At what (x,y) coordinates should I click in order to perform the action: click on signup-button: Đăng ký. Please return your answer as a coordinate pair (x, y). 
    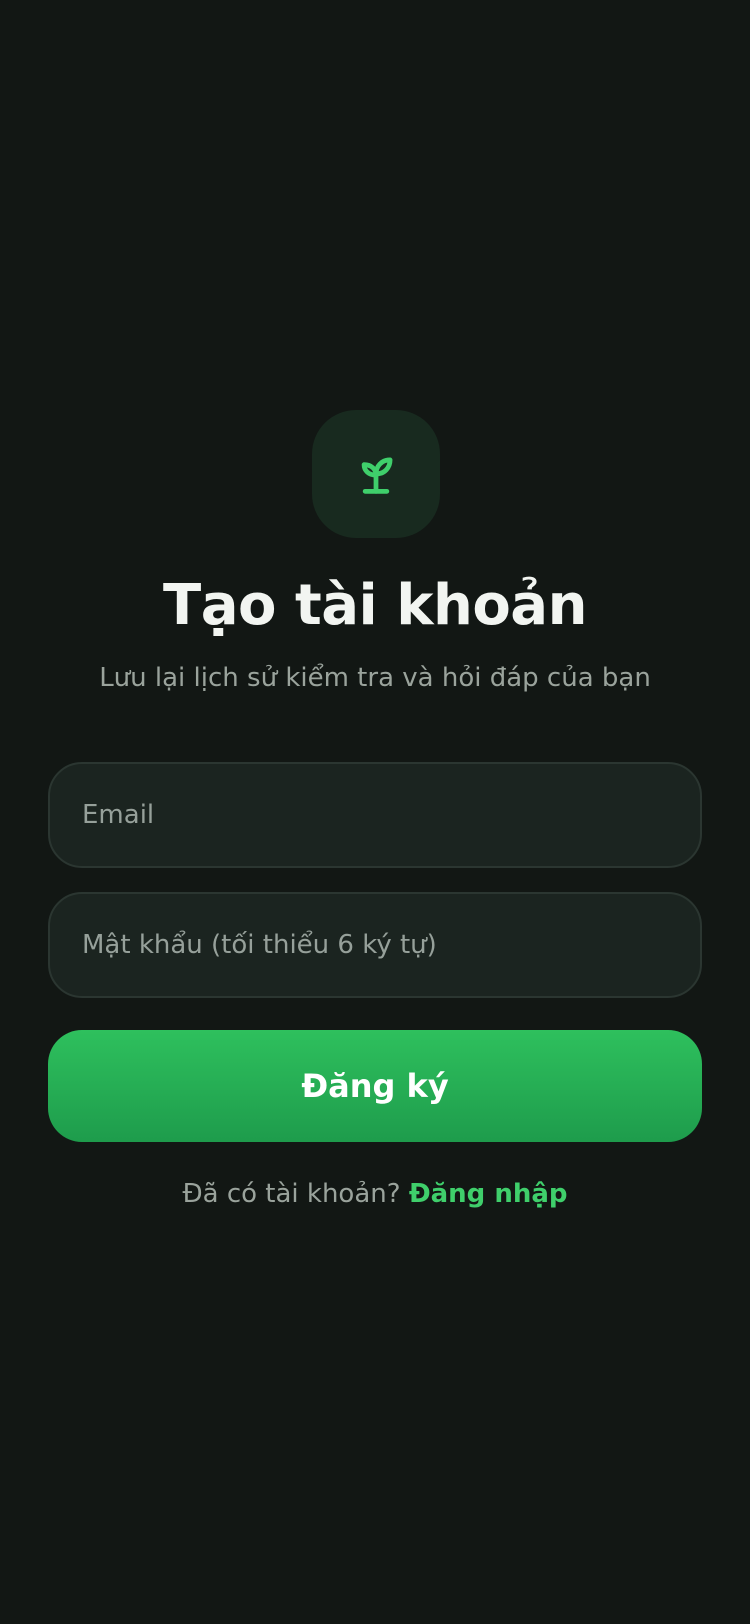
    Looking at the image, I should click on (375, 1086).